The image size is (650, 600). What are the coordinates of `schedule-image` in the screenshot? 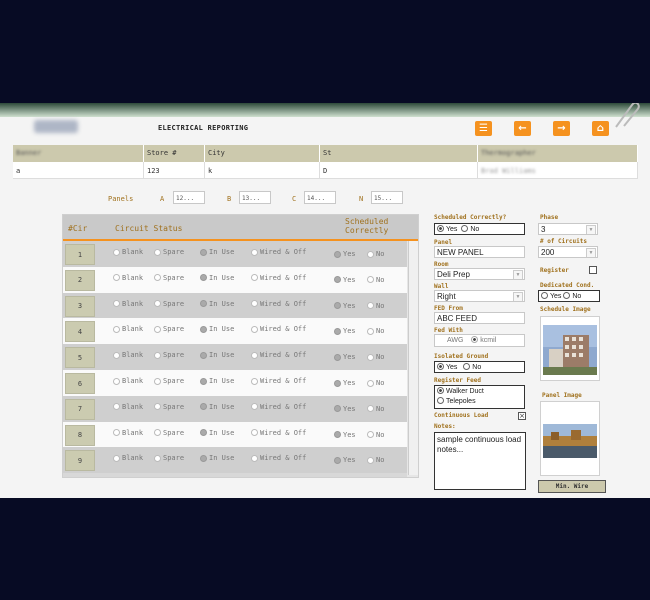 It's located at (570, 348).